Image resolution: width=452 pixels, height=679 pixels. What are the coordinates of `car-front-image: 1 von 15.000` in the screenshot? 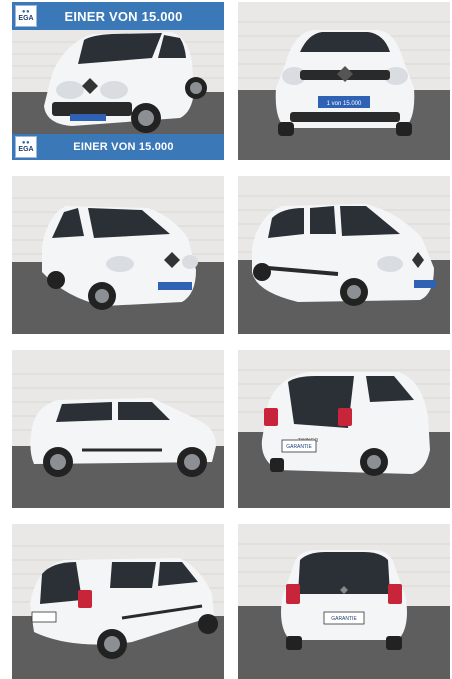 It's located at (344, 81).